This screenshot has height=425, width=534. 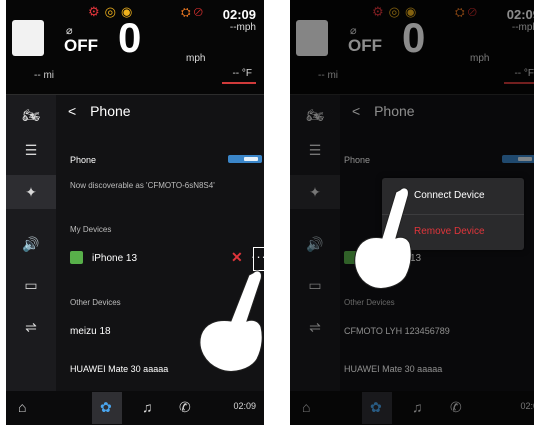 I want to click on engine-warning-icons: ⛭⊘, so click(x=193, y=12).